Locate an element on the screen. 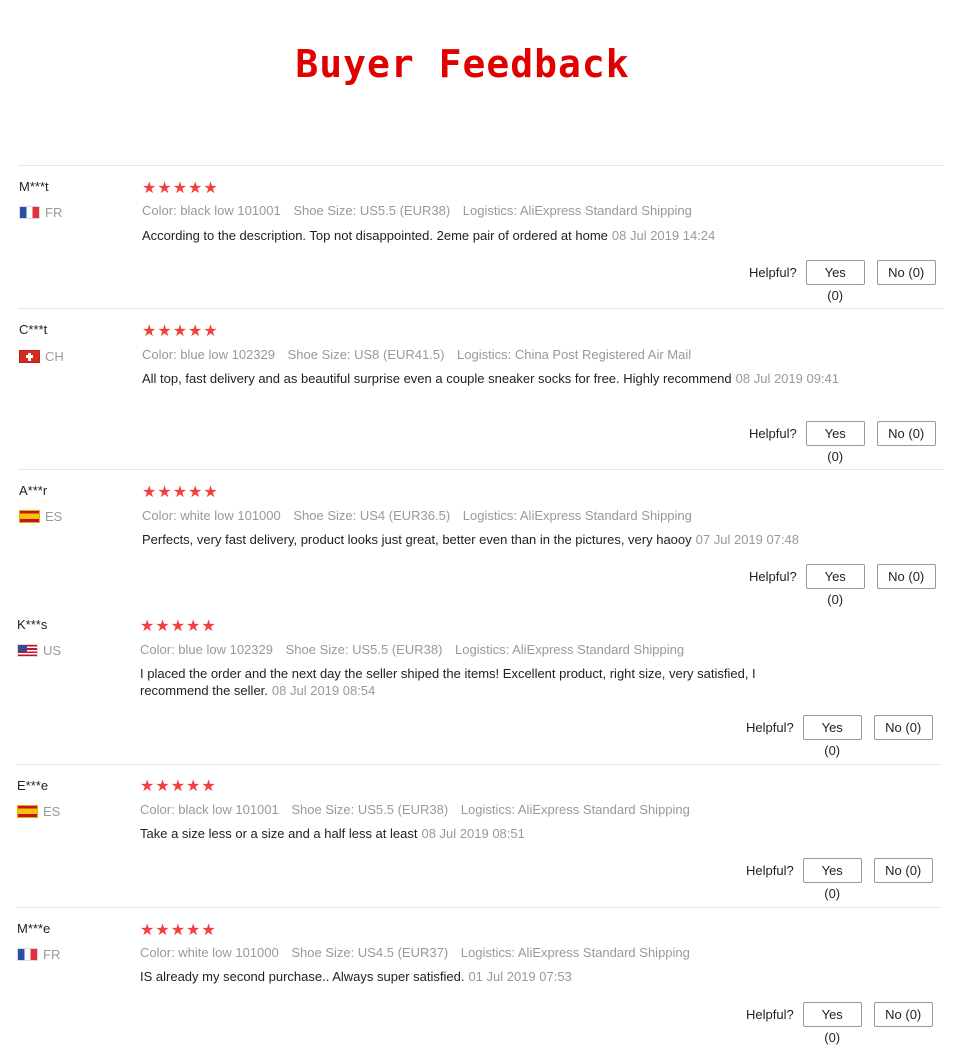 The image size is (960, 1049). review-date: 08 Jul 2019 09:41 is located at coordinates (787, 378).